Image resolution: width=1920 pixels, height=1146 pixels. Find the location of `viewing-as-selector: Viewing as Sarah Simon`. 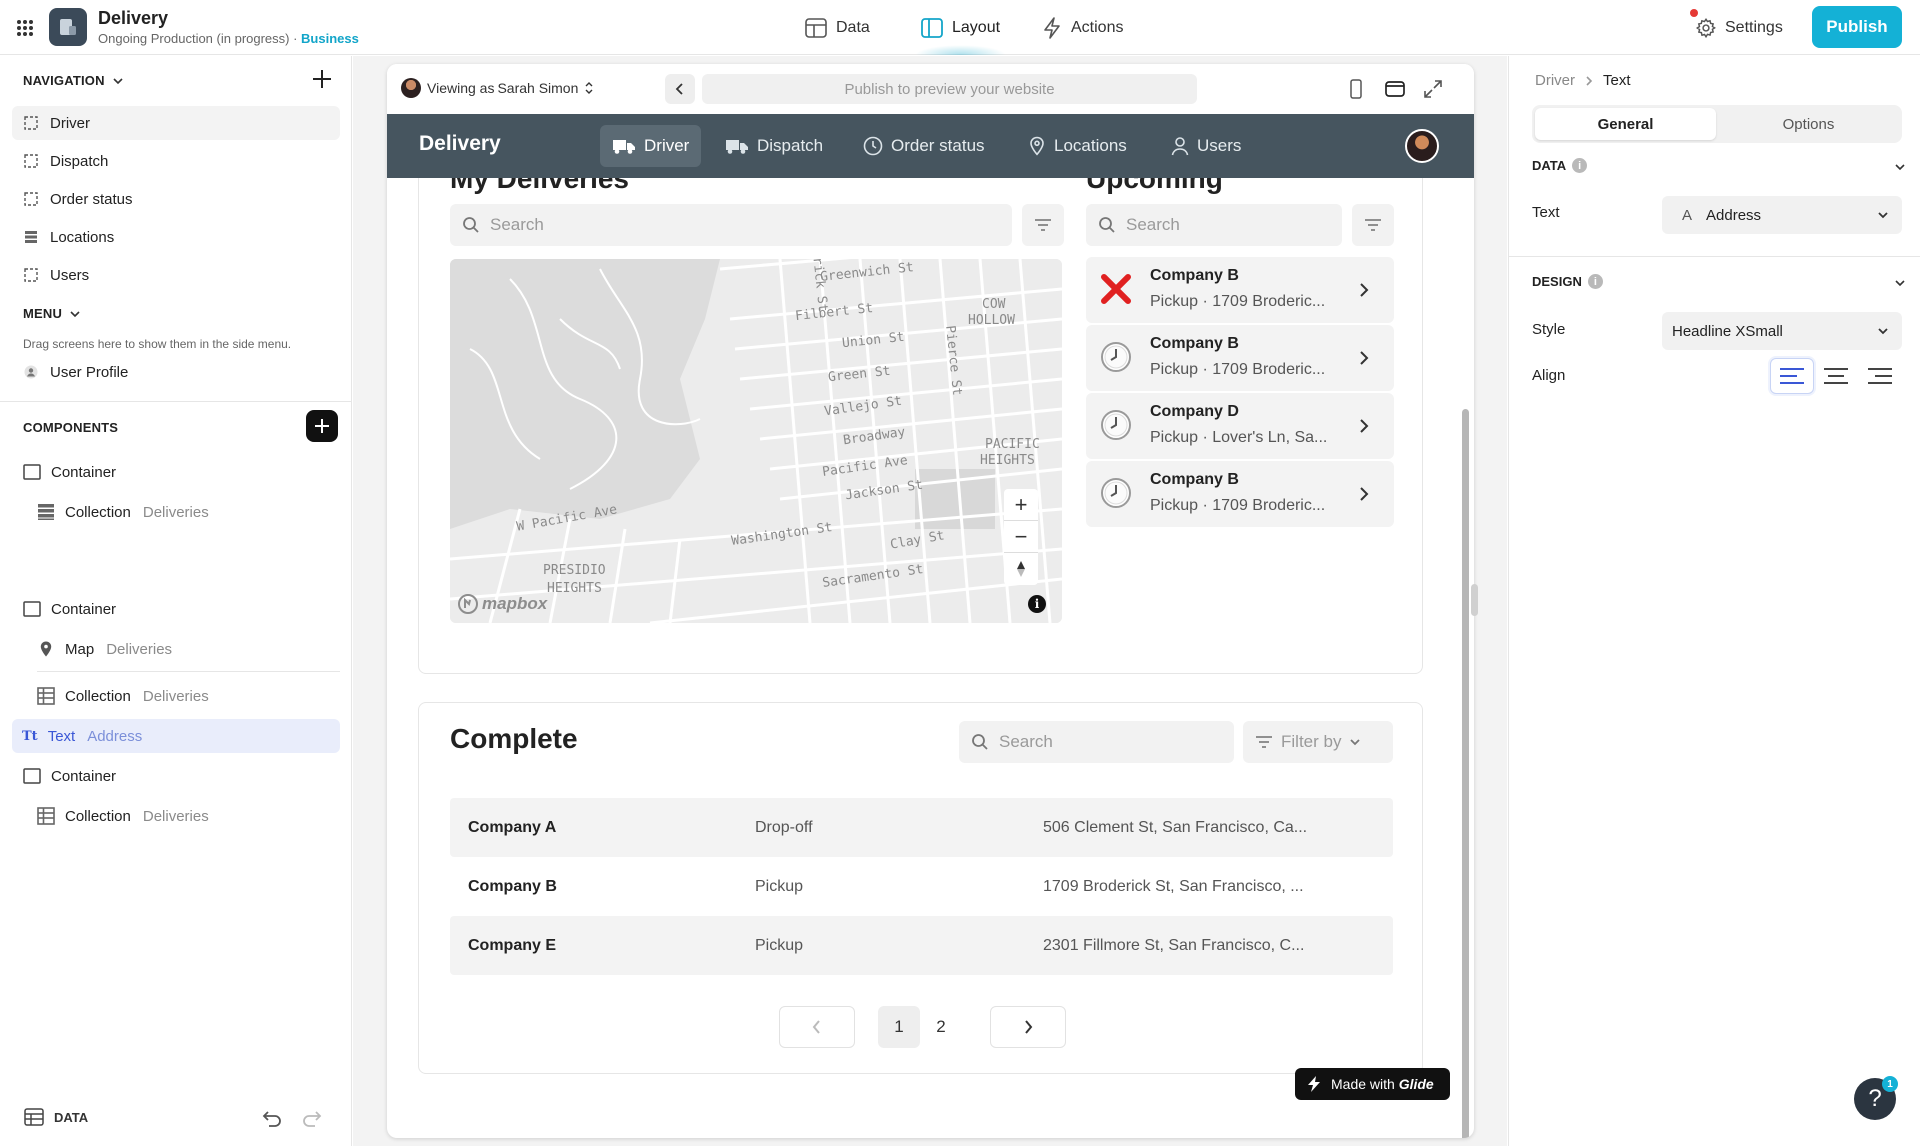

viewing-as-selector: Viewing as Sarah Simon is located at coordinates (497, 88).